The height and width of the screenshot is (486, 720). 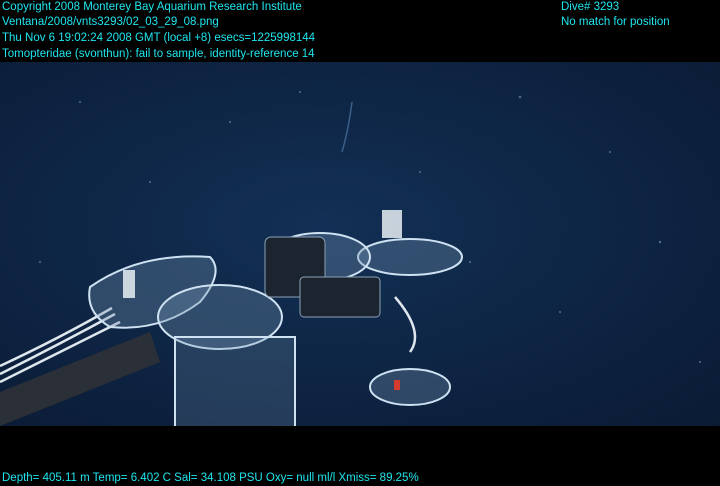 What do you see at coordinates (590, 7) in the screenshot?
I see `dive-number: Dive# 3293` at bounding box center [590, 7].